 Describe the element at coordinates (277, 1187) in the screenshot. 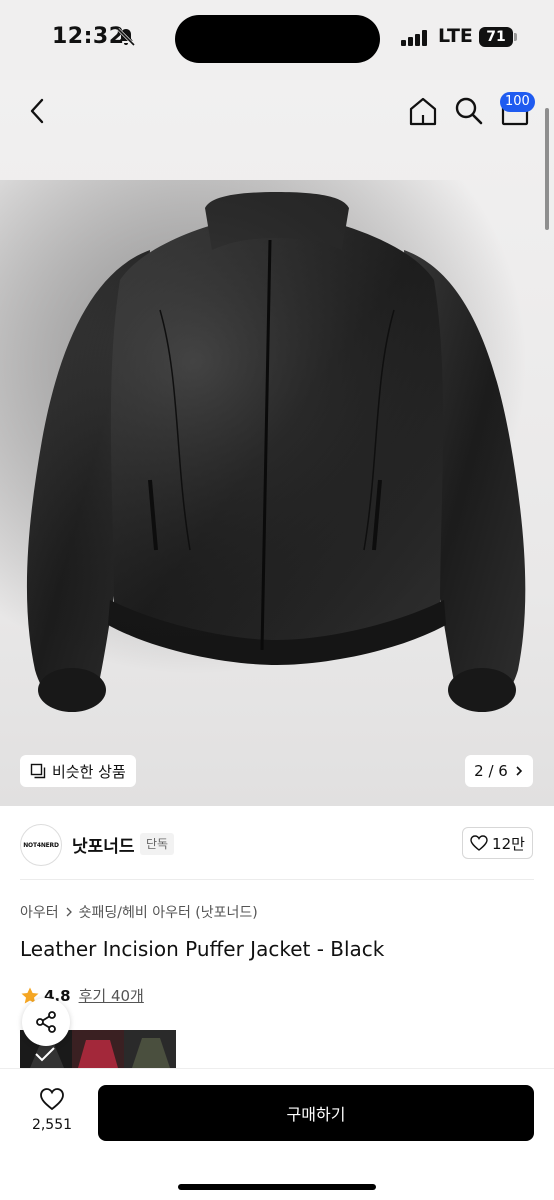

I see `home-indicator` at that location.